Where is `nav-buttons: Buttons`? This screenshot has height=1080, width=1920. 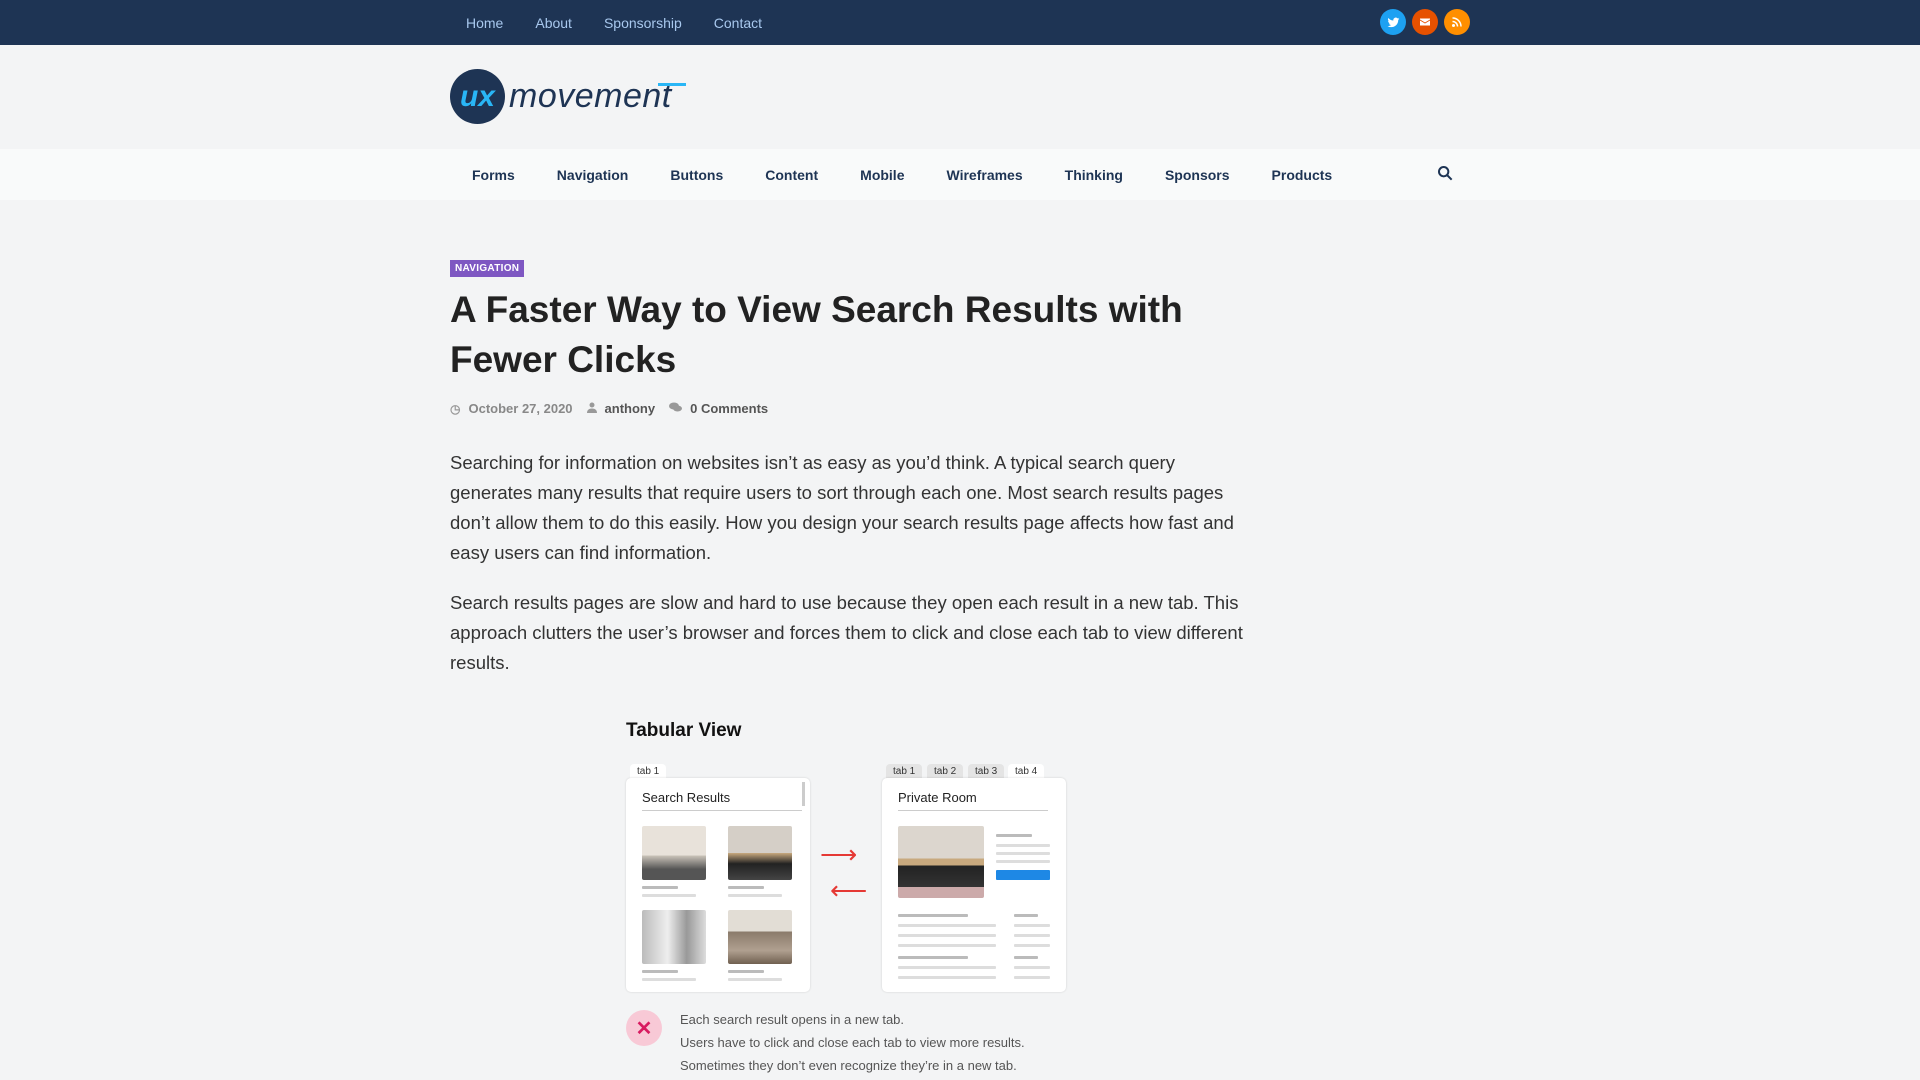 nav-buttons: Buttons is located at coordinates (696, 175).